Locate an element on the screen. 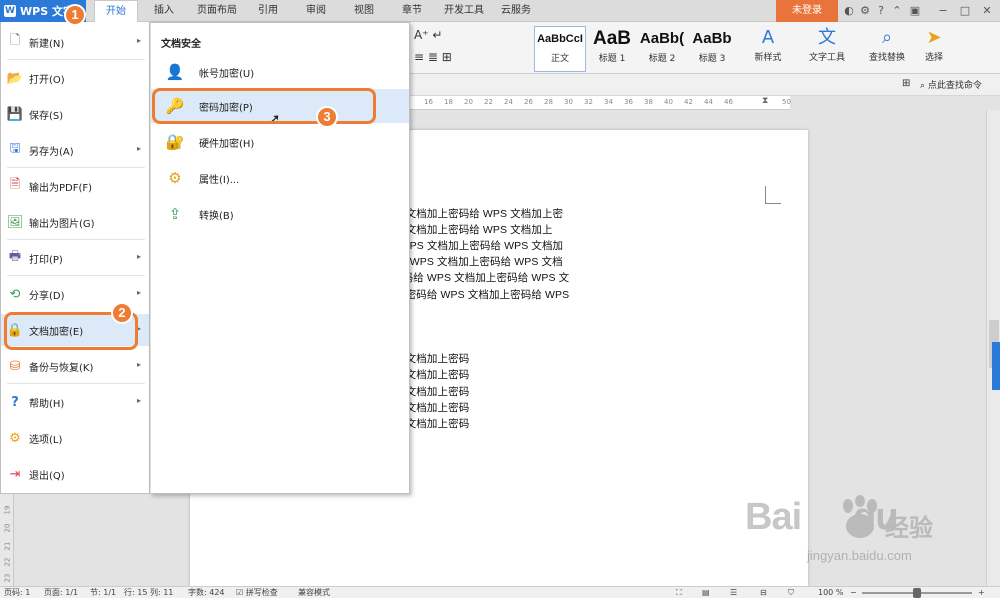 The height and width of the screenshot is (598, 1000). zoom-slider-knob is located at coordinates (917, 593).